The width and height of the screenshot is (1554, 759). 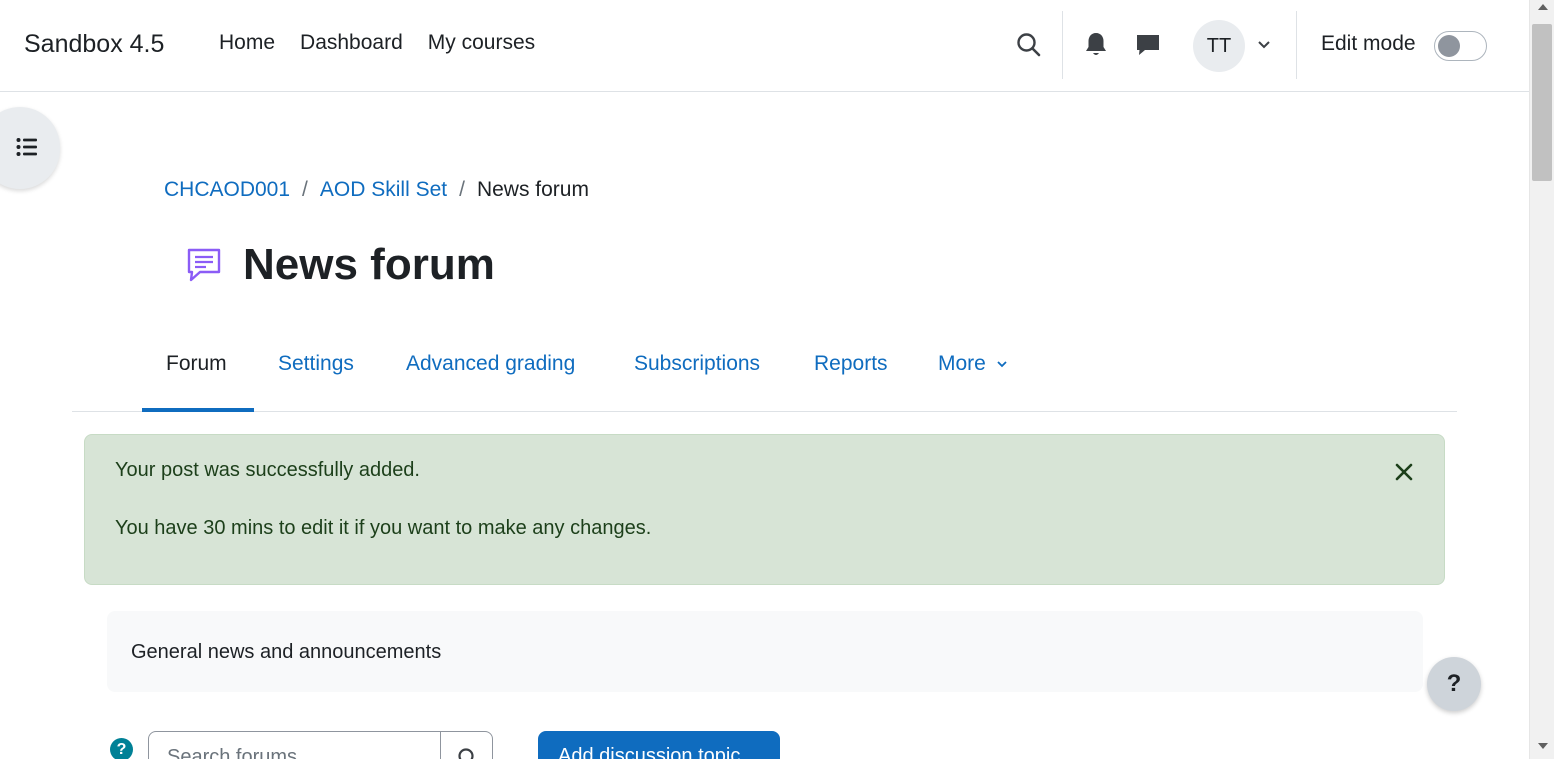 I want to click on search-button, so click(x=466, y=745).